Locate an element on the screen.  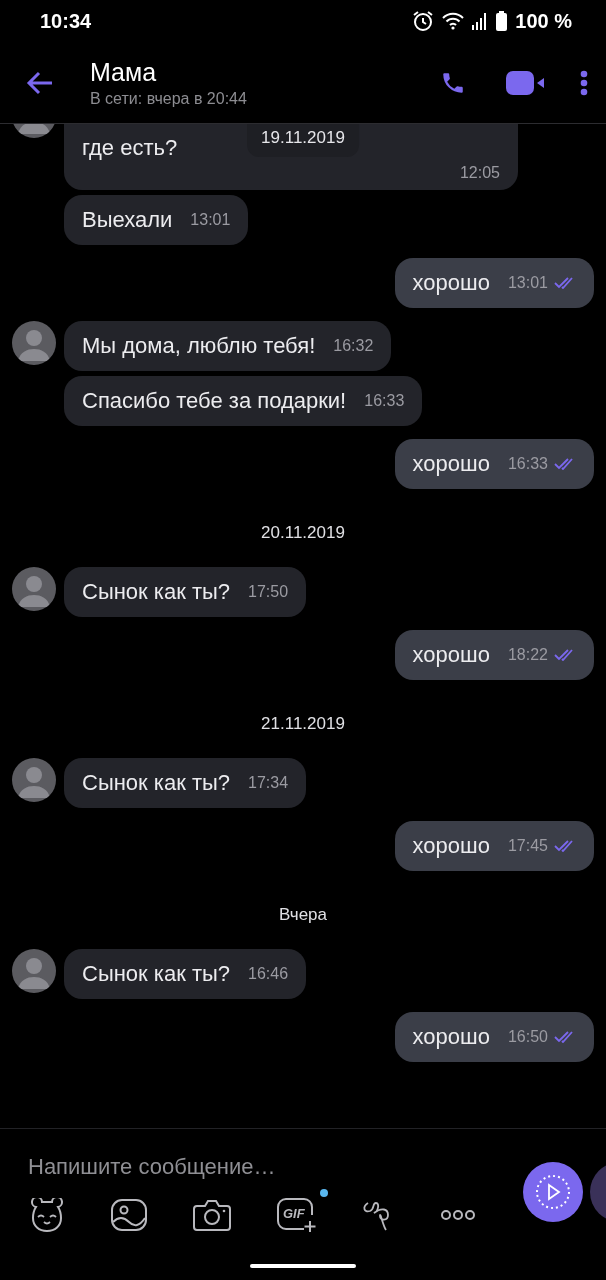
last-seen-status: В сети: вчера в 20:44 is located at coordinates (169, 98).